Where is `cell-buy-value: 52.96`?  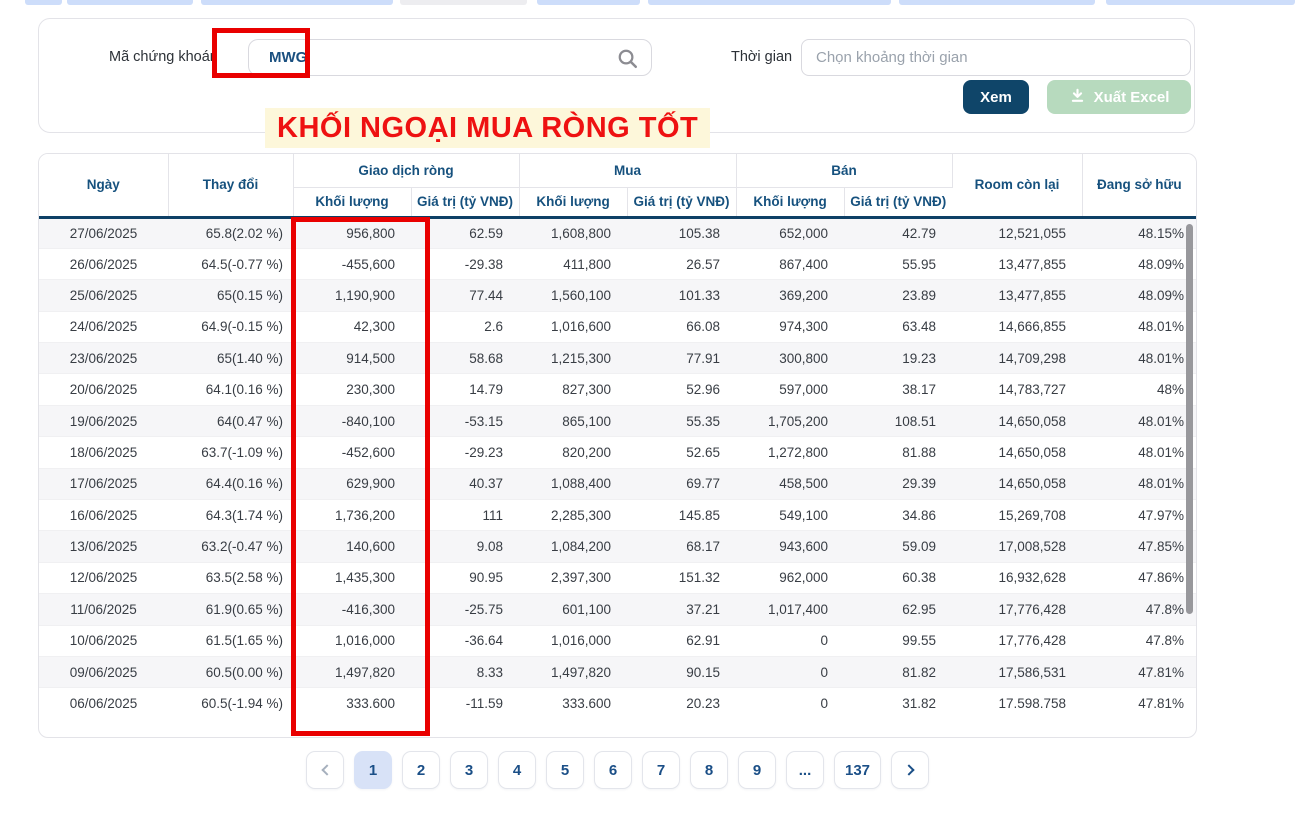 cell-buy-value: 52.96 is located at coordinates (682, 389).